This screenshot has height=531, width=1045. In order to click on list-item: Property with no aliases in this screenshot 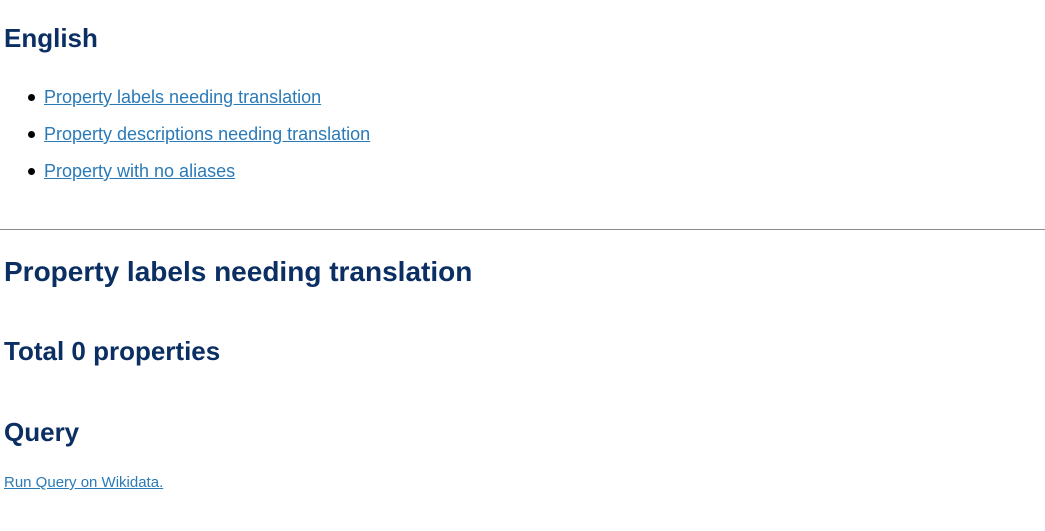, I will do `click(199, 176)`.